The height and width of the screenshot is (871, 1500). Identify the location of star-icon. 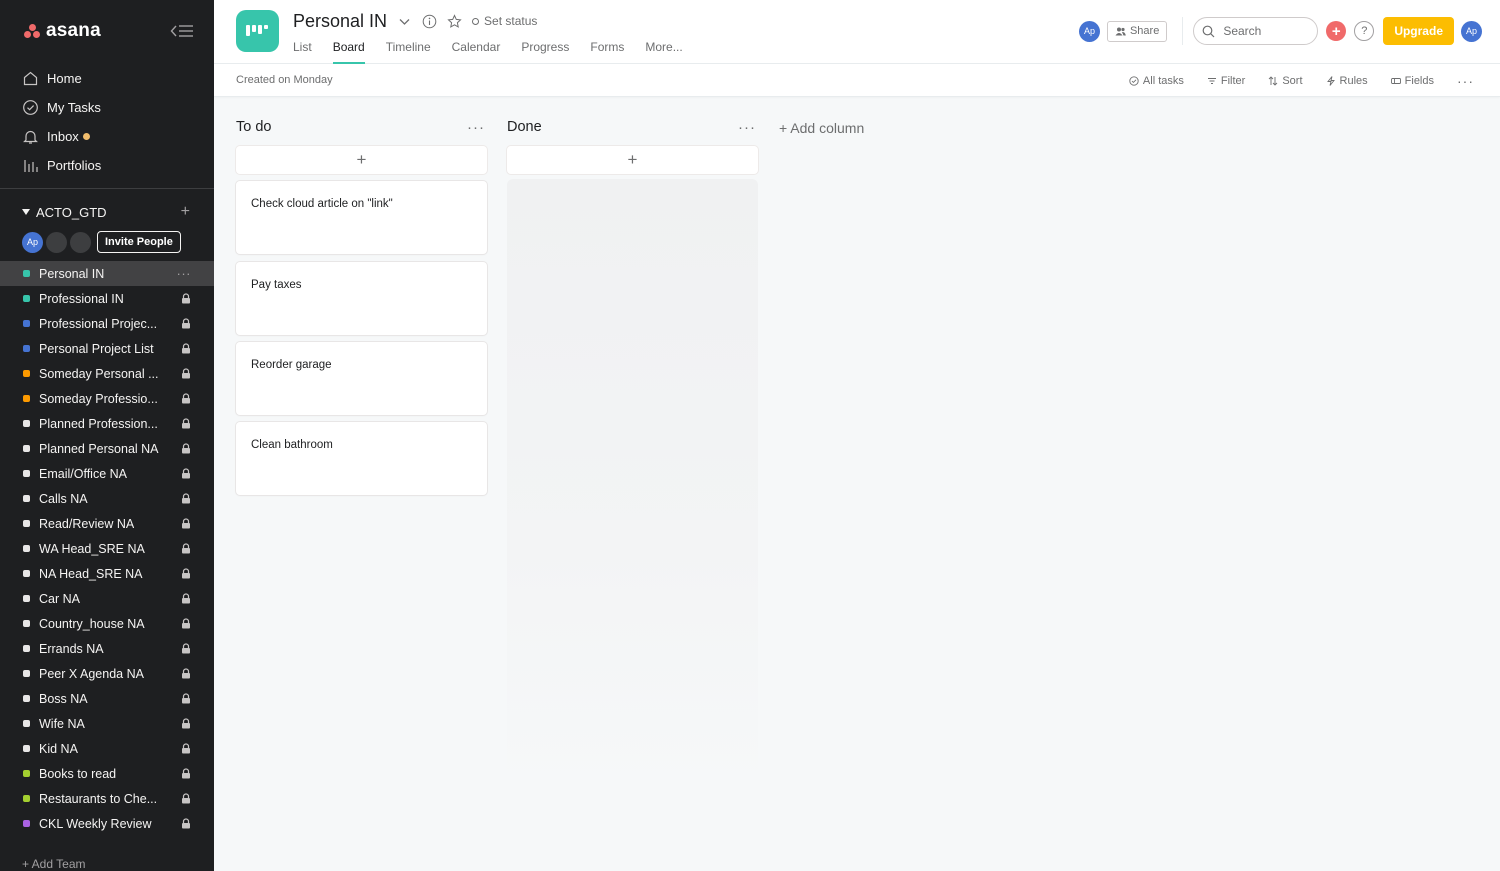
(454, 21).